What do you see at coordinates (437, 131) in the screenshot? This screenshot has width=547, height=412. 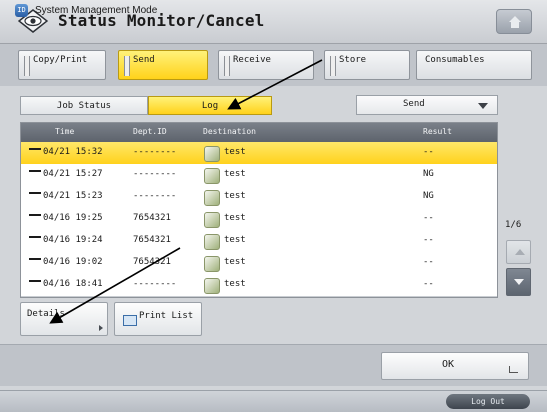 I see `column-header-result: Result` at bounding box center [437, 131].